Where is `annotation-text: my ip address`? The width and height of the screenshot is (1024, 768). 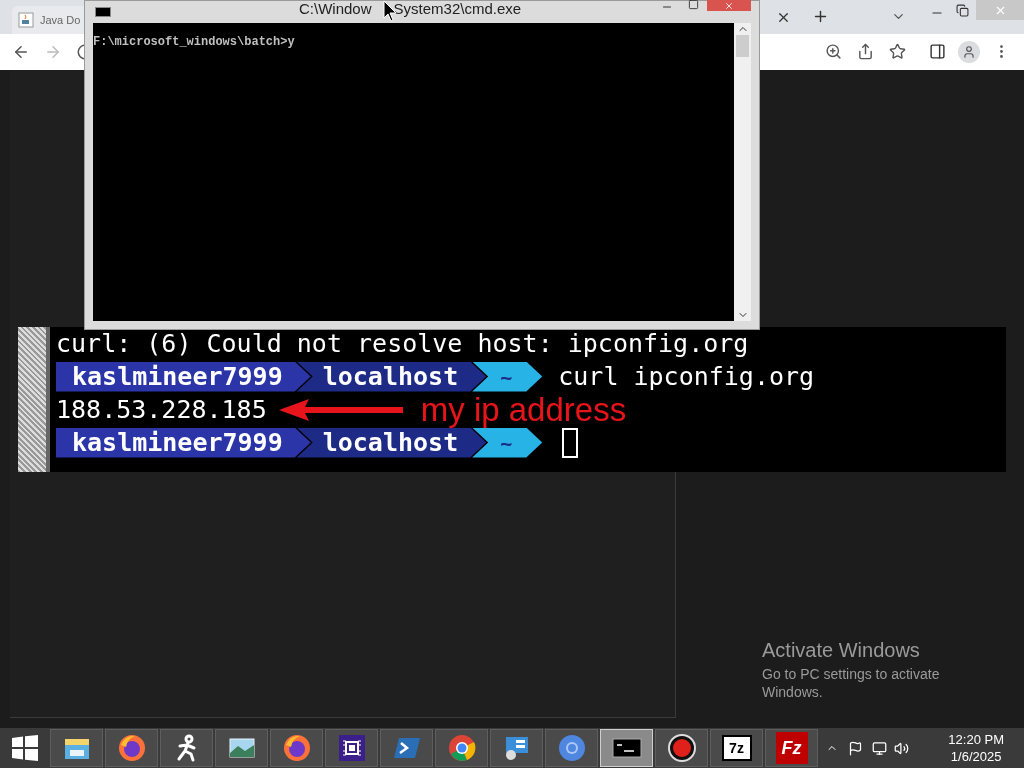 annotation-text: my ip address is located at coordinates (523, 409).